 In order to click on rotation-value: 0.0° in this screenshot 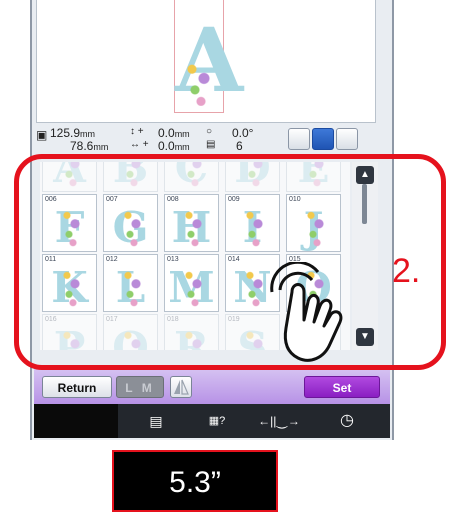, I will do `click(243, 133)`.